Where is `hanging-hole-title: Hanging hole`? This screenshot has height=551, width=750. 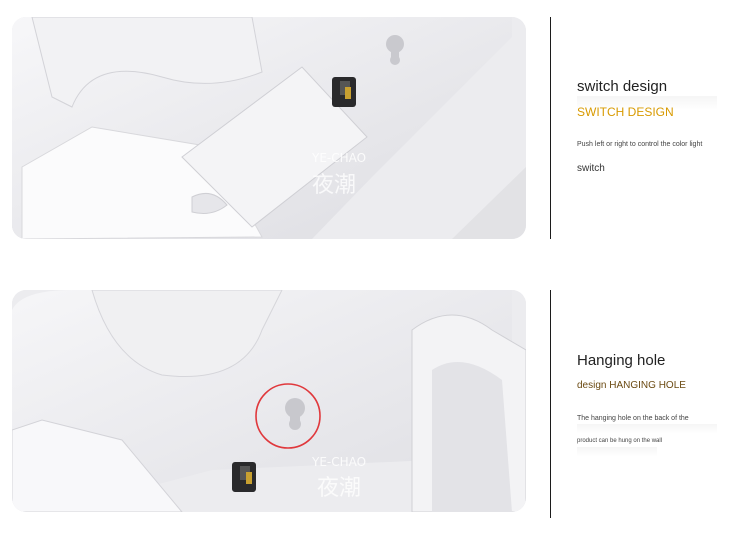
hanging-hole-title: Hanging hole is located at coordinates (621, 360).